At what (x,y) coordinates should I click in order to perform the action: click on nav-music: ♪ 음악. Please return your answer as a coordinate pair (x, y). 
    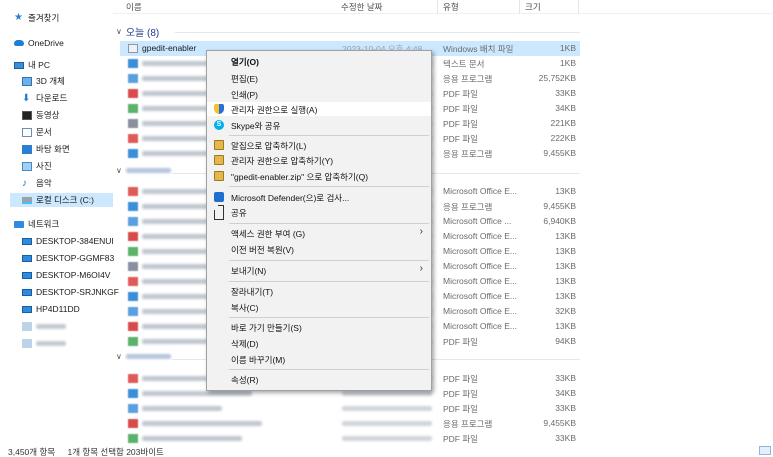
    Looking at the image, I should click on (37, 183).